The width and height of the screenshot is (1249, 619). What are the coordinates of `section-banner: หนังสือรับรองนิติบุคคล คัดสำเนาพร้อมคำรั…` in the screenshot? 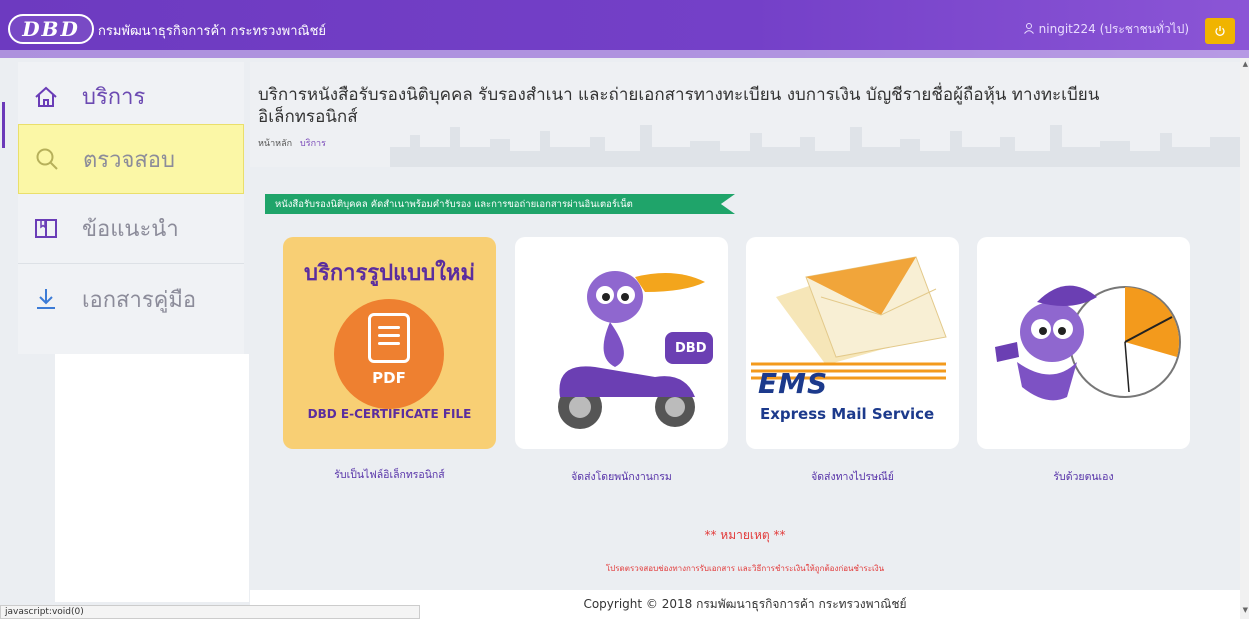 It's located at (500, 204).